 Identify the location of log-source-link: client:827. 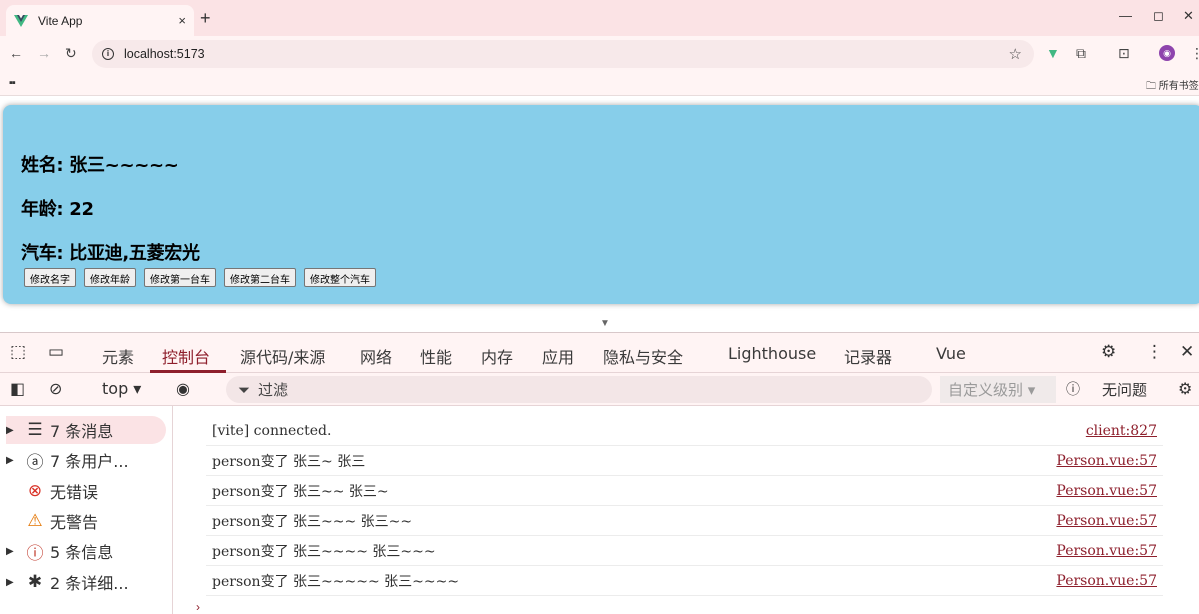
(1124, 431).